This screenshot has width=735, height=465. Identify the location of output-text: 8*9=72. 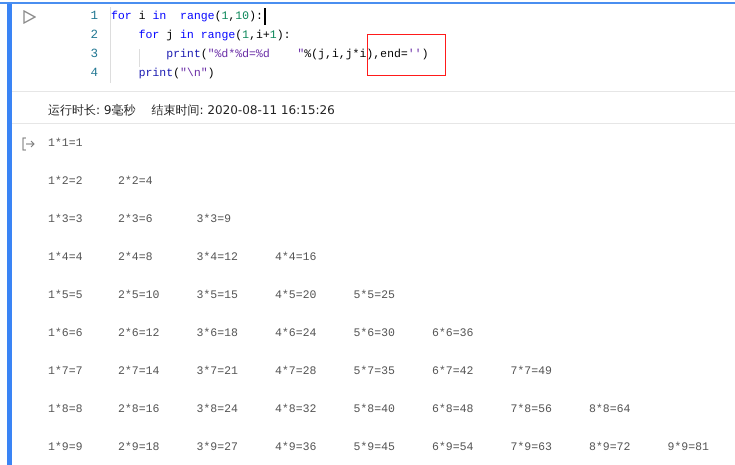
(610, 447).